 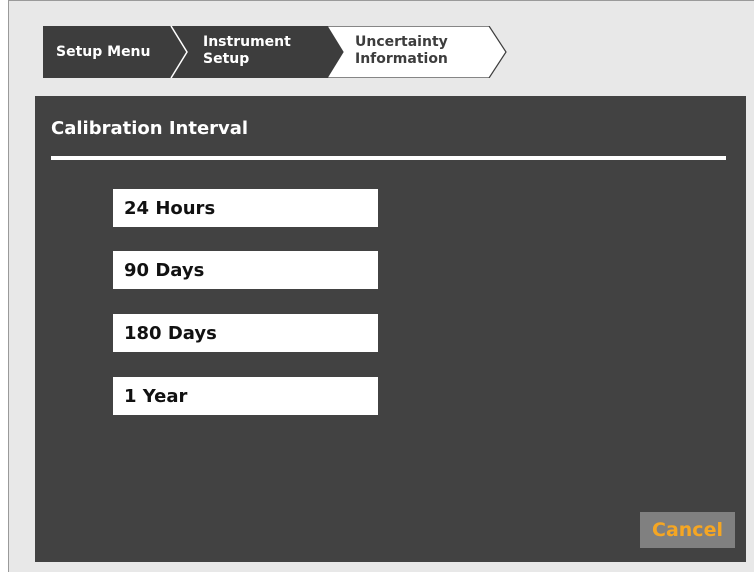 I want to click on option-180-days: 180 Days, so click(x=245, y=333).